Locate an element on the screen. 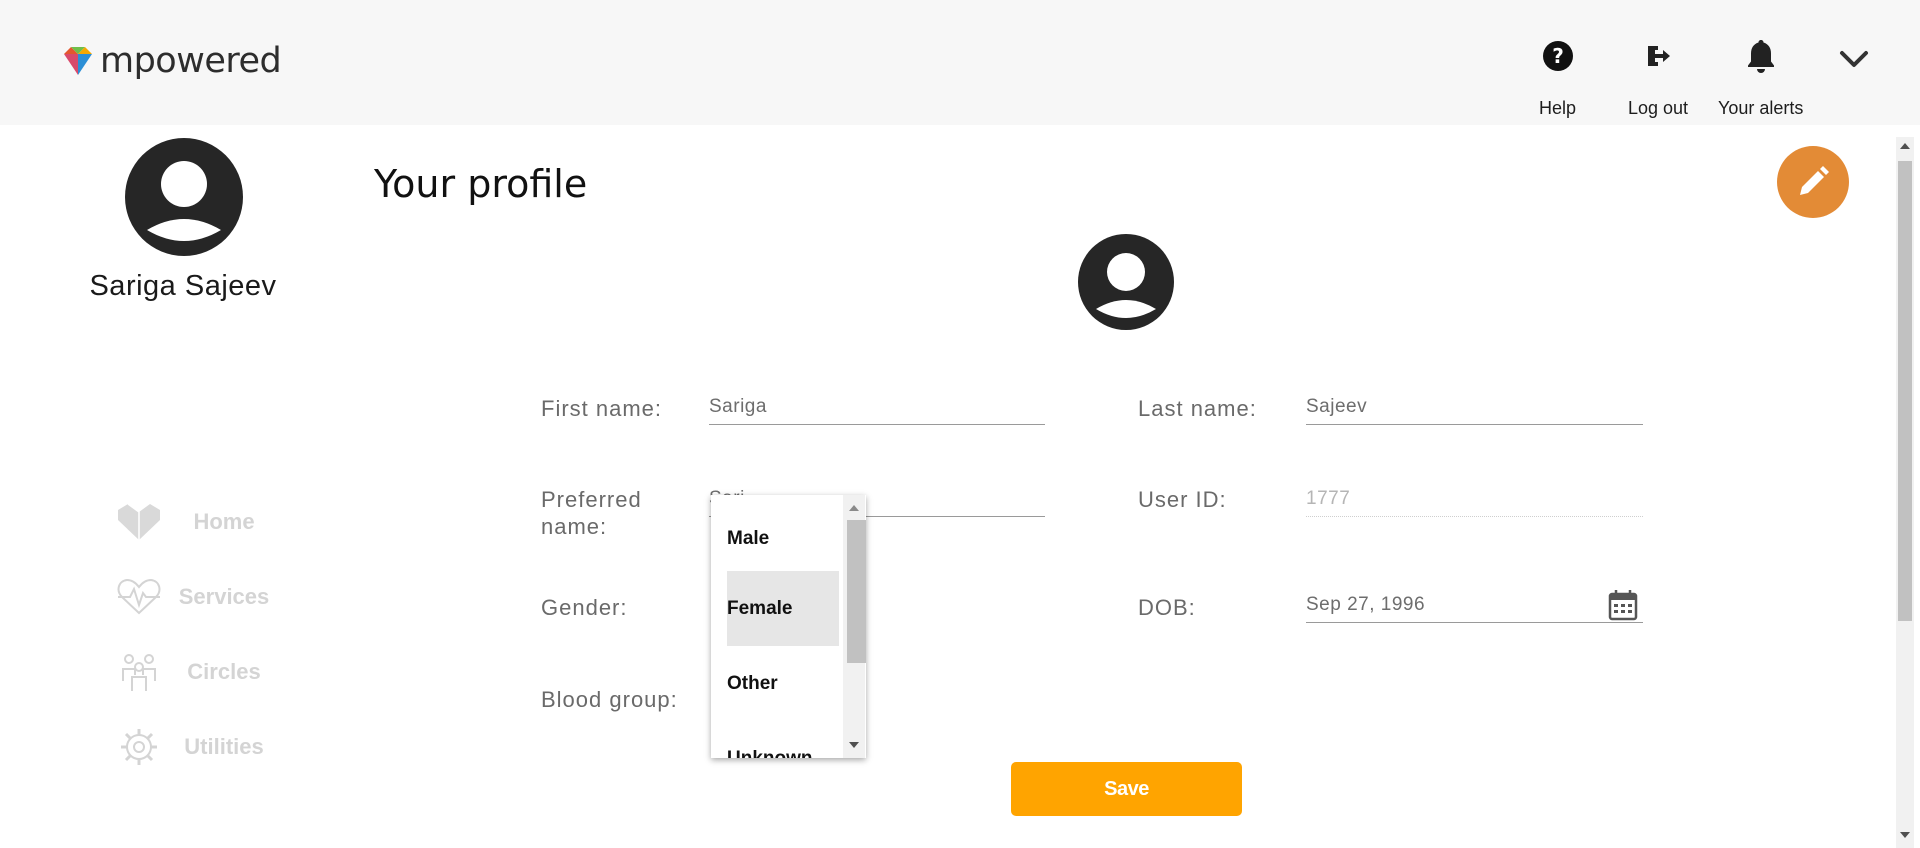 The height and width of the screenshot is (848, 1920). gender-option-female: Female is located at coordinates (783, 608).